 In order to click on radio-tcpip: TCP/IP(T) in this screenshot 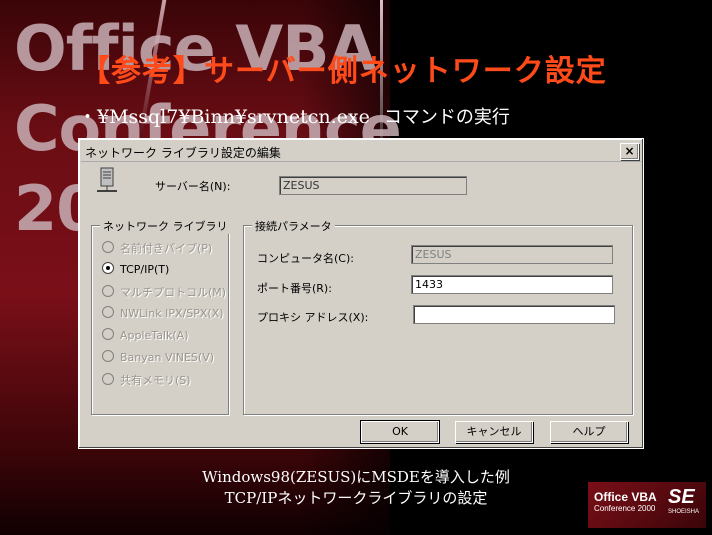, I will do `click(135, 269)`.